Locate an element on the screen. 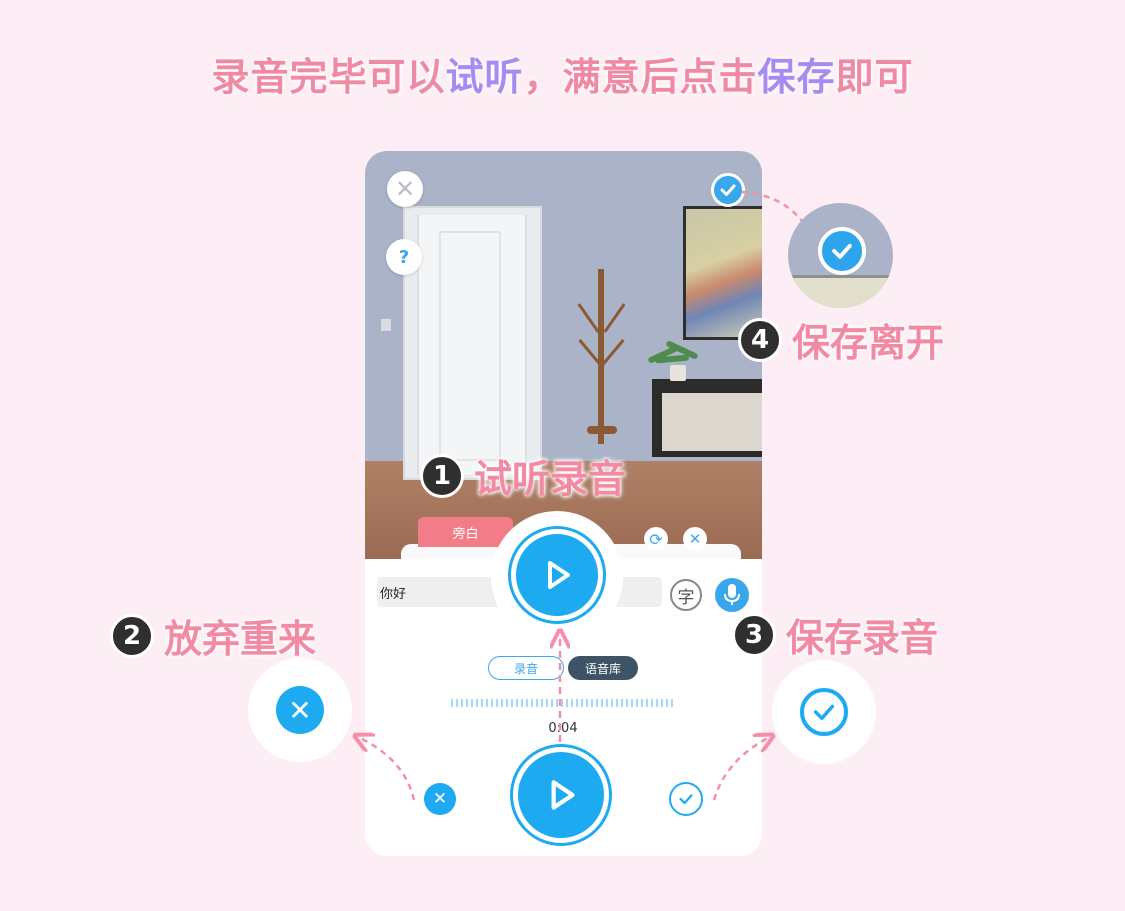  discard-callout: ✕ is located at coordinates (300, 710).